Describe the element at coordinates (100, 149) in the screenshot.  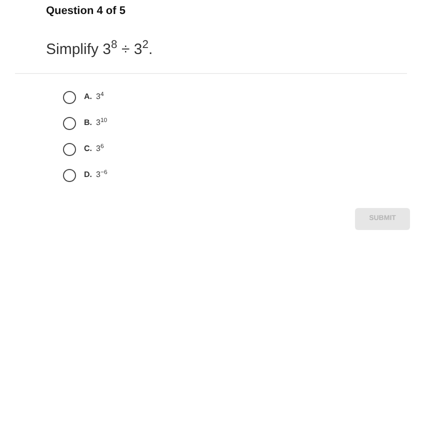
I see `option-answer: 3$^{6}$` at that location.